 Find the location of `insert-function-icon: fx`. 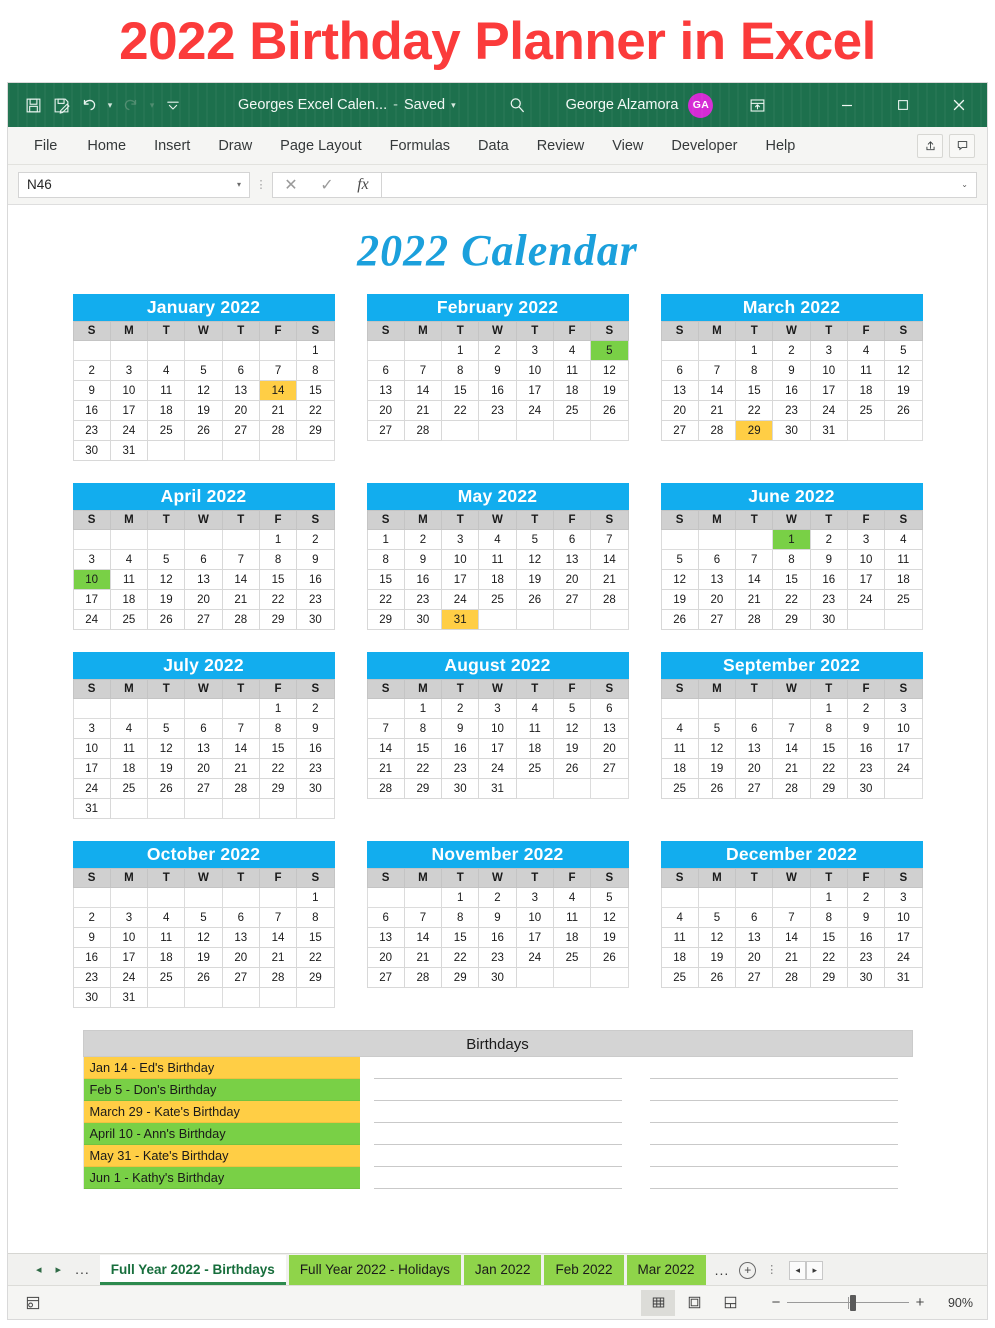

insert-function-icon: fx is located at coordinates (363, 185).